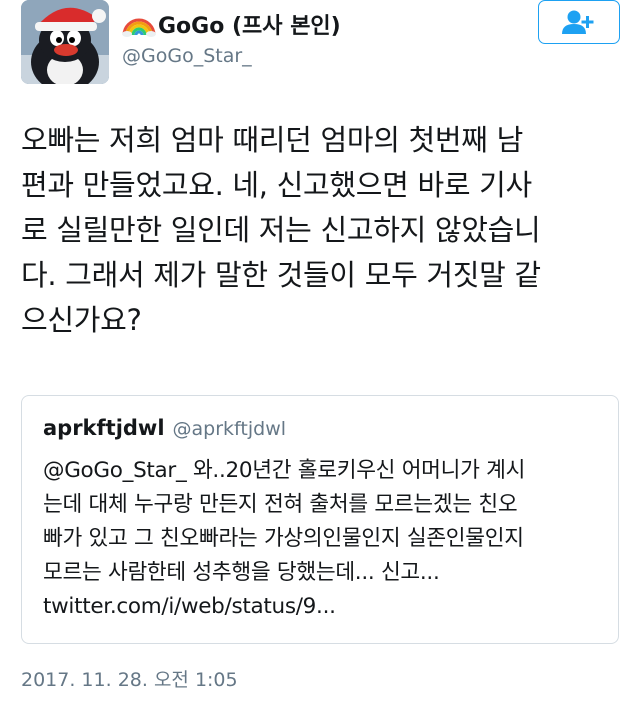 The height and width of the screenshot is (712, 640). Describe the element at coordinates (229, 429) in the screenshot. I see `quoted-user-handle: @aprkftjdwl` at that location.